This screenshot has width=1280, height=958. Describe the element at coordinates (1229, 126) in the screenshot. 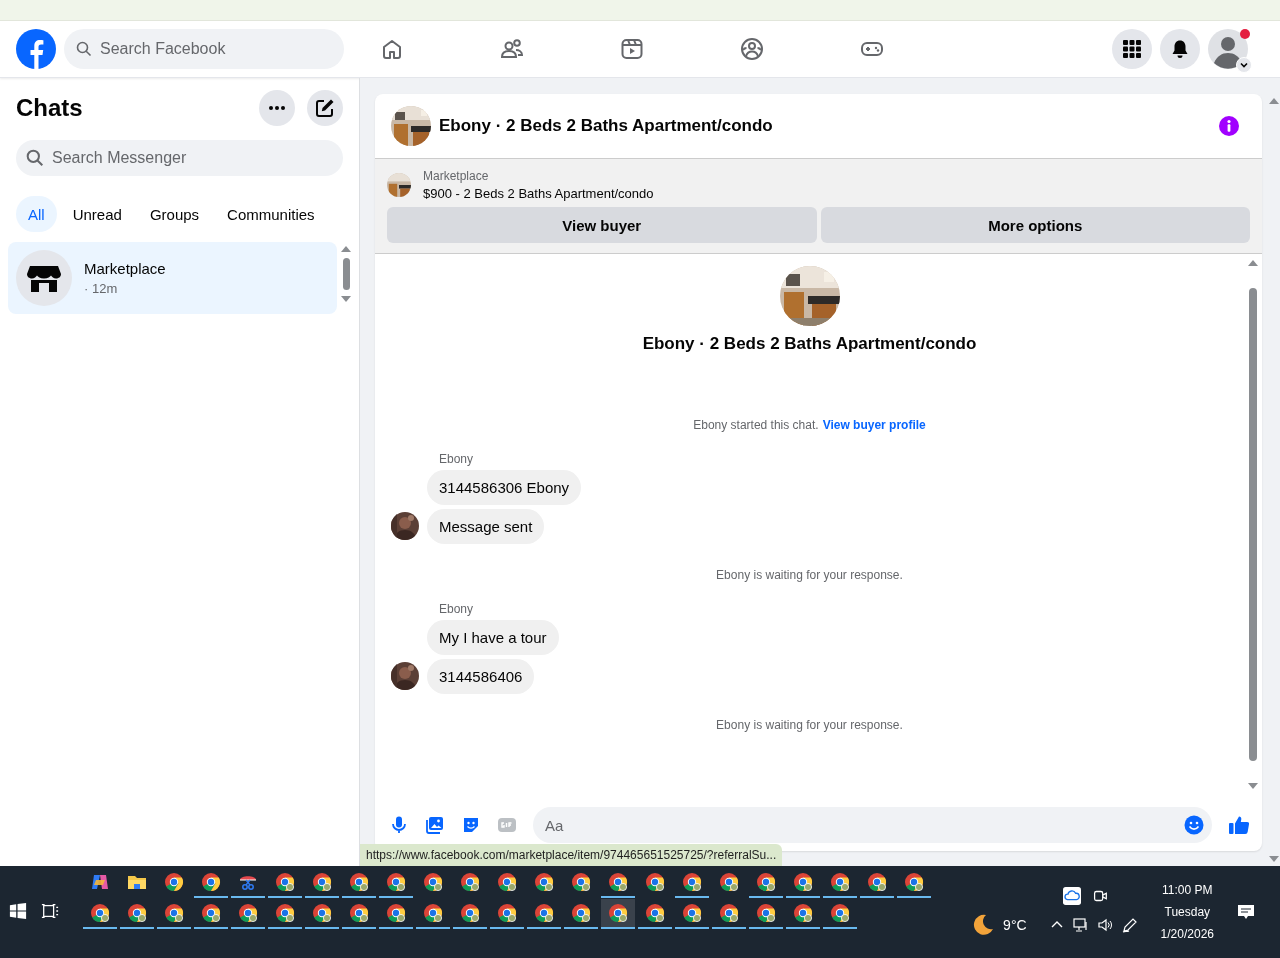

I see `info-icon` at that location.